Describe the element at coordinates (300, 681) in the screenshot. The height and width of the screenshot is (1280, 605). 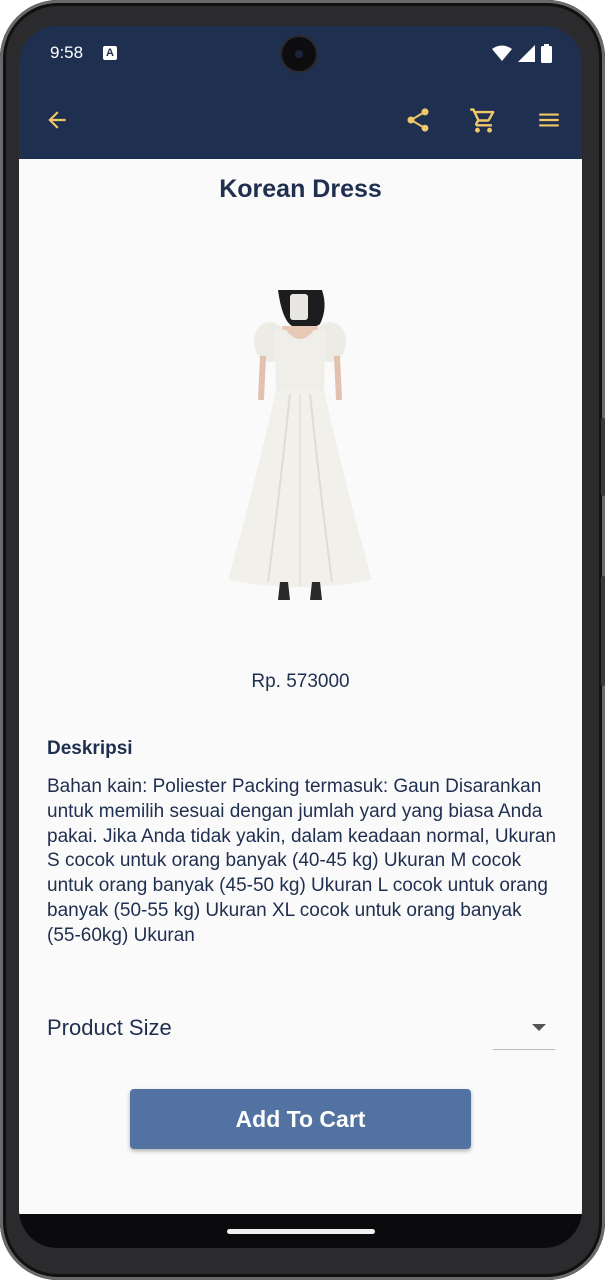
I see `product-price: Rp. 573000` at that location.